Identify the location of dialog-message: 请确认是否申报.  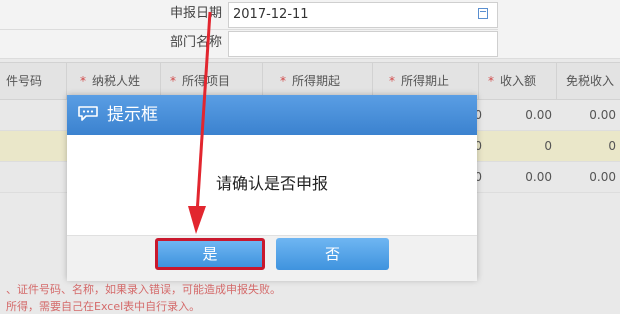
(271, 183).